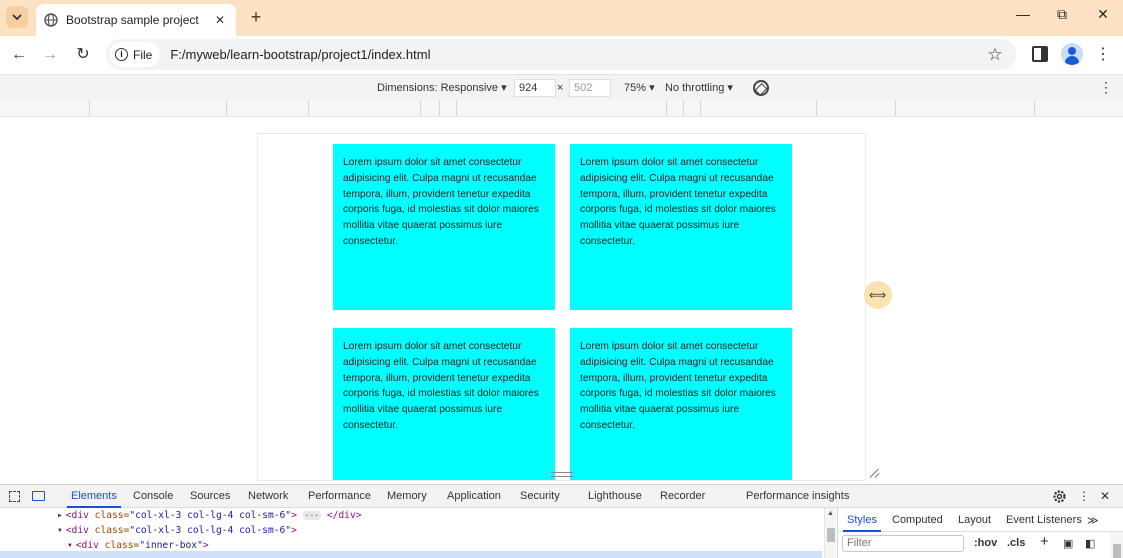 This screenshot has width=1123, height=558. Describe the element at coordinates (1105, 496) in the screenshot. I see `close-devtools-icon: ✕` at that location.